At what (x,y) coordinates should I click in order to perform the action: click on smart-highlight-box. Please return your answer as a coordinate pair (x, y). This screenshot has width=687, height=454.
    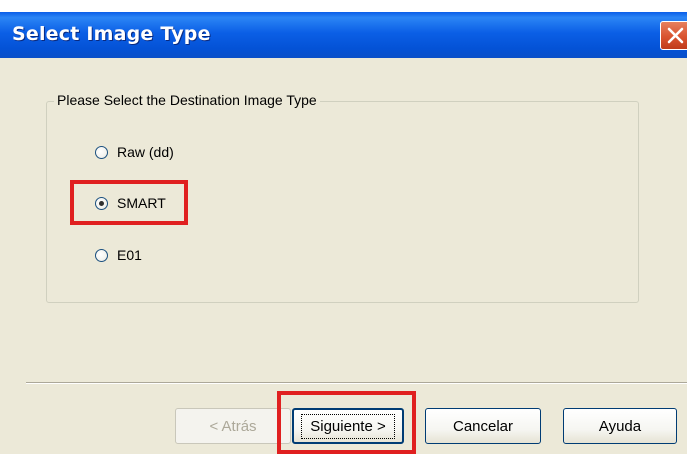
    Looking at the image, I should click on (129, 202).